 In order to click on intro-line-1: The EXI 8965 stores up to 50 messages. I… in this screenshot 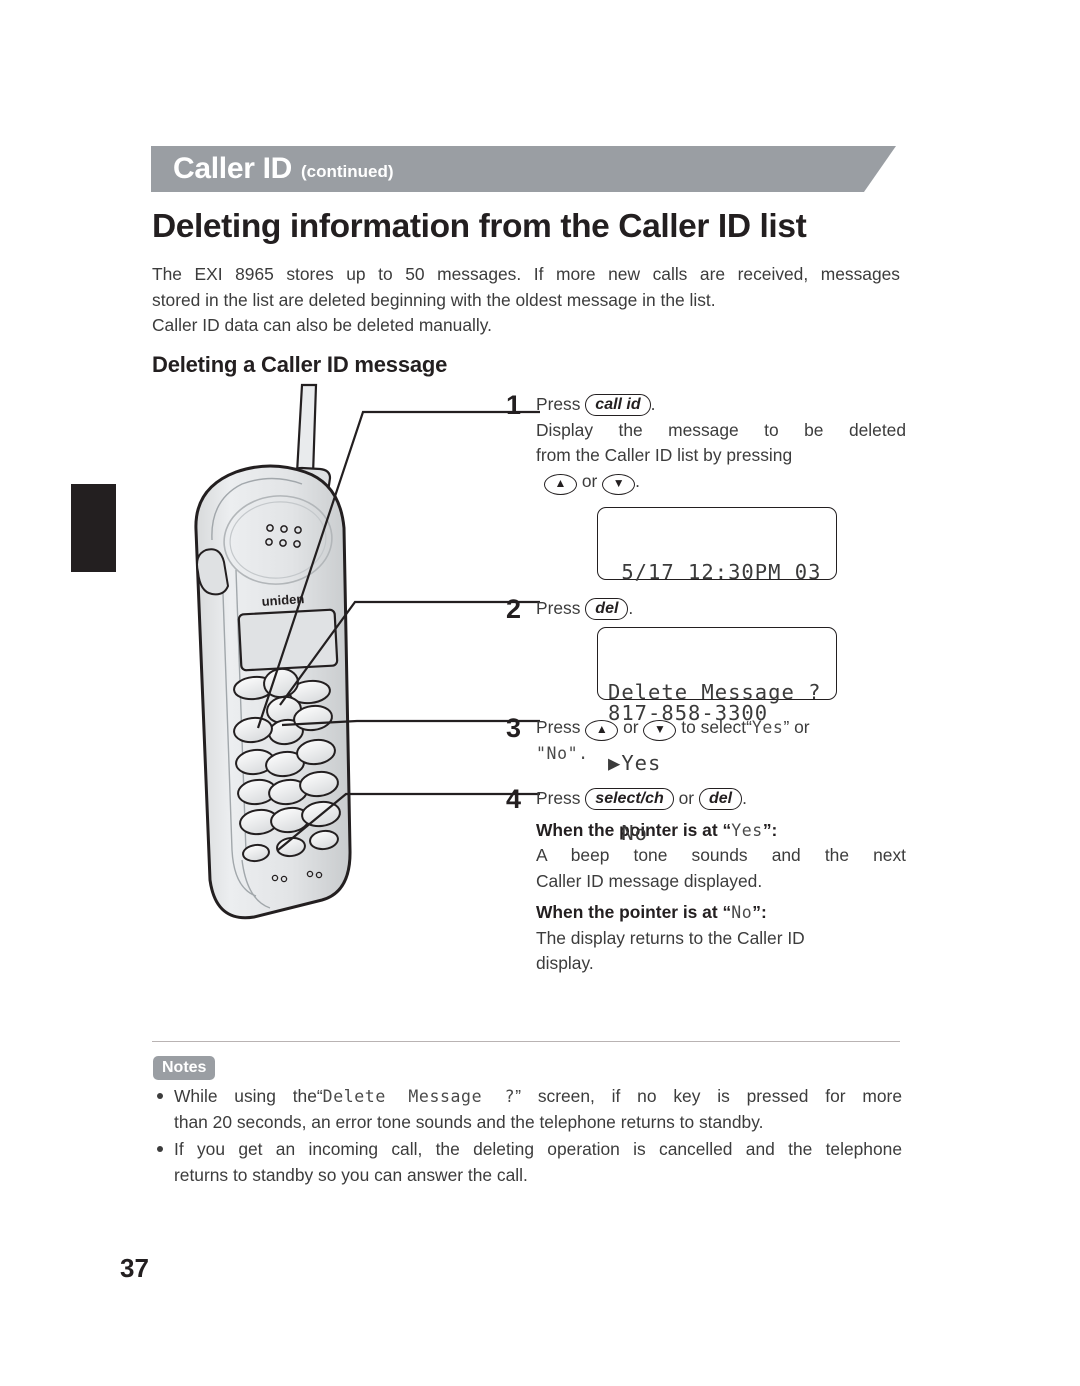, I will do `click(526, 274)`.